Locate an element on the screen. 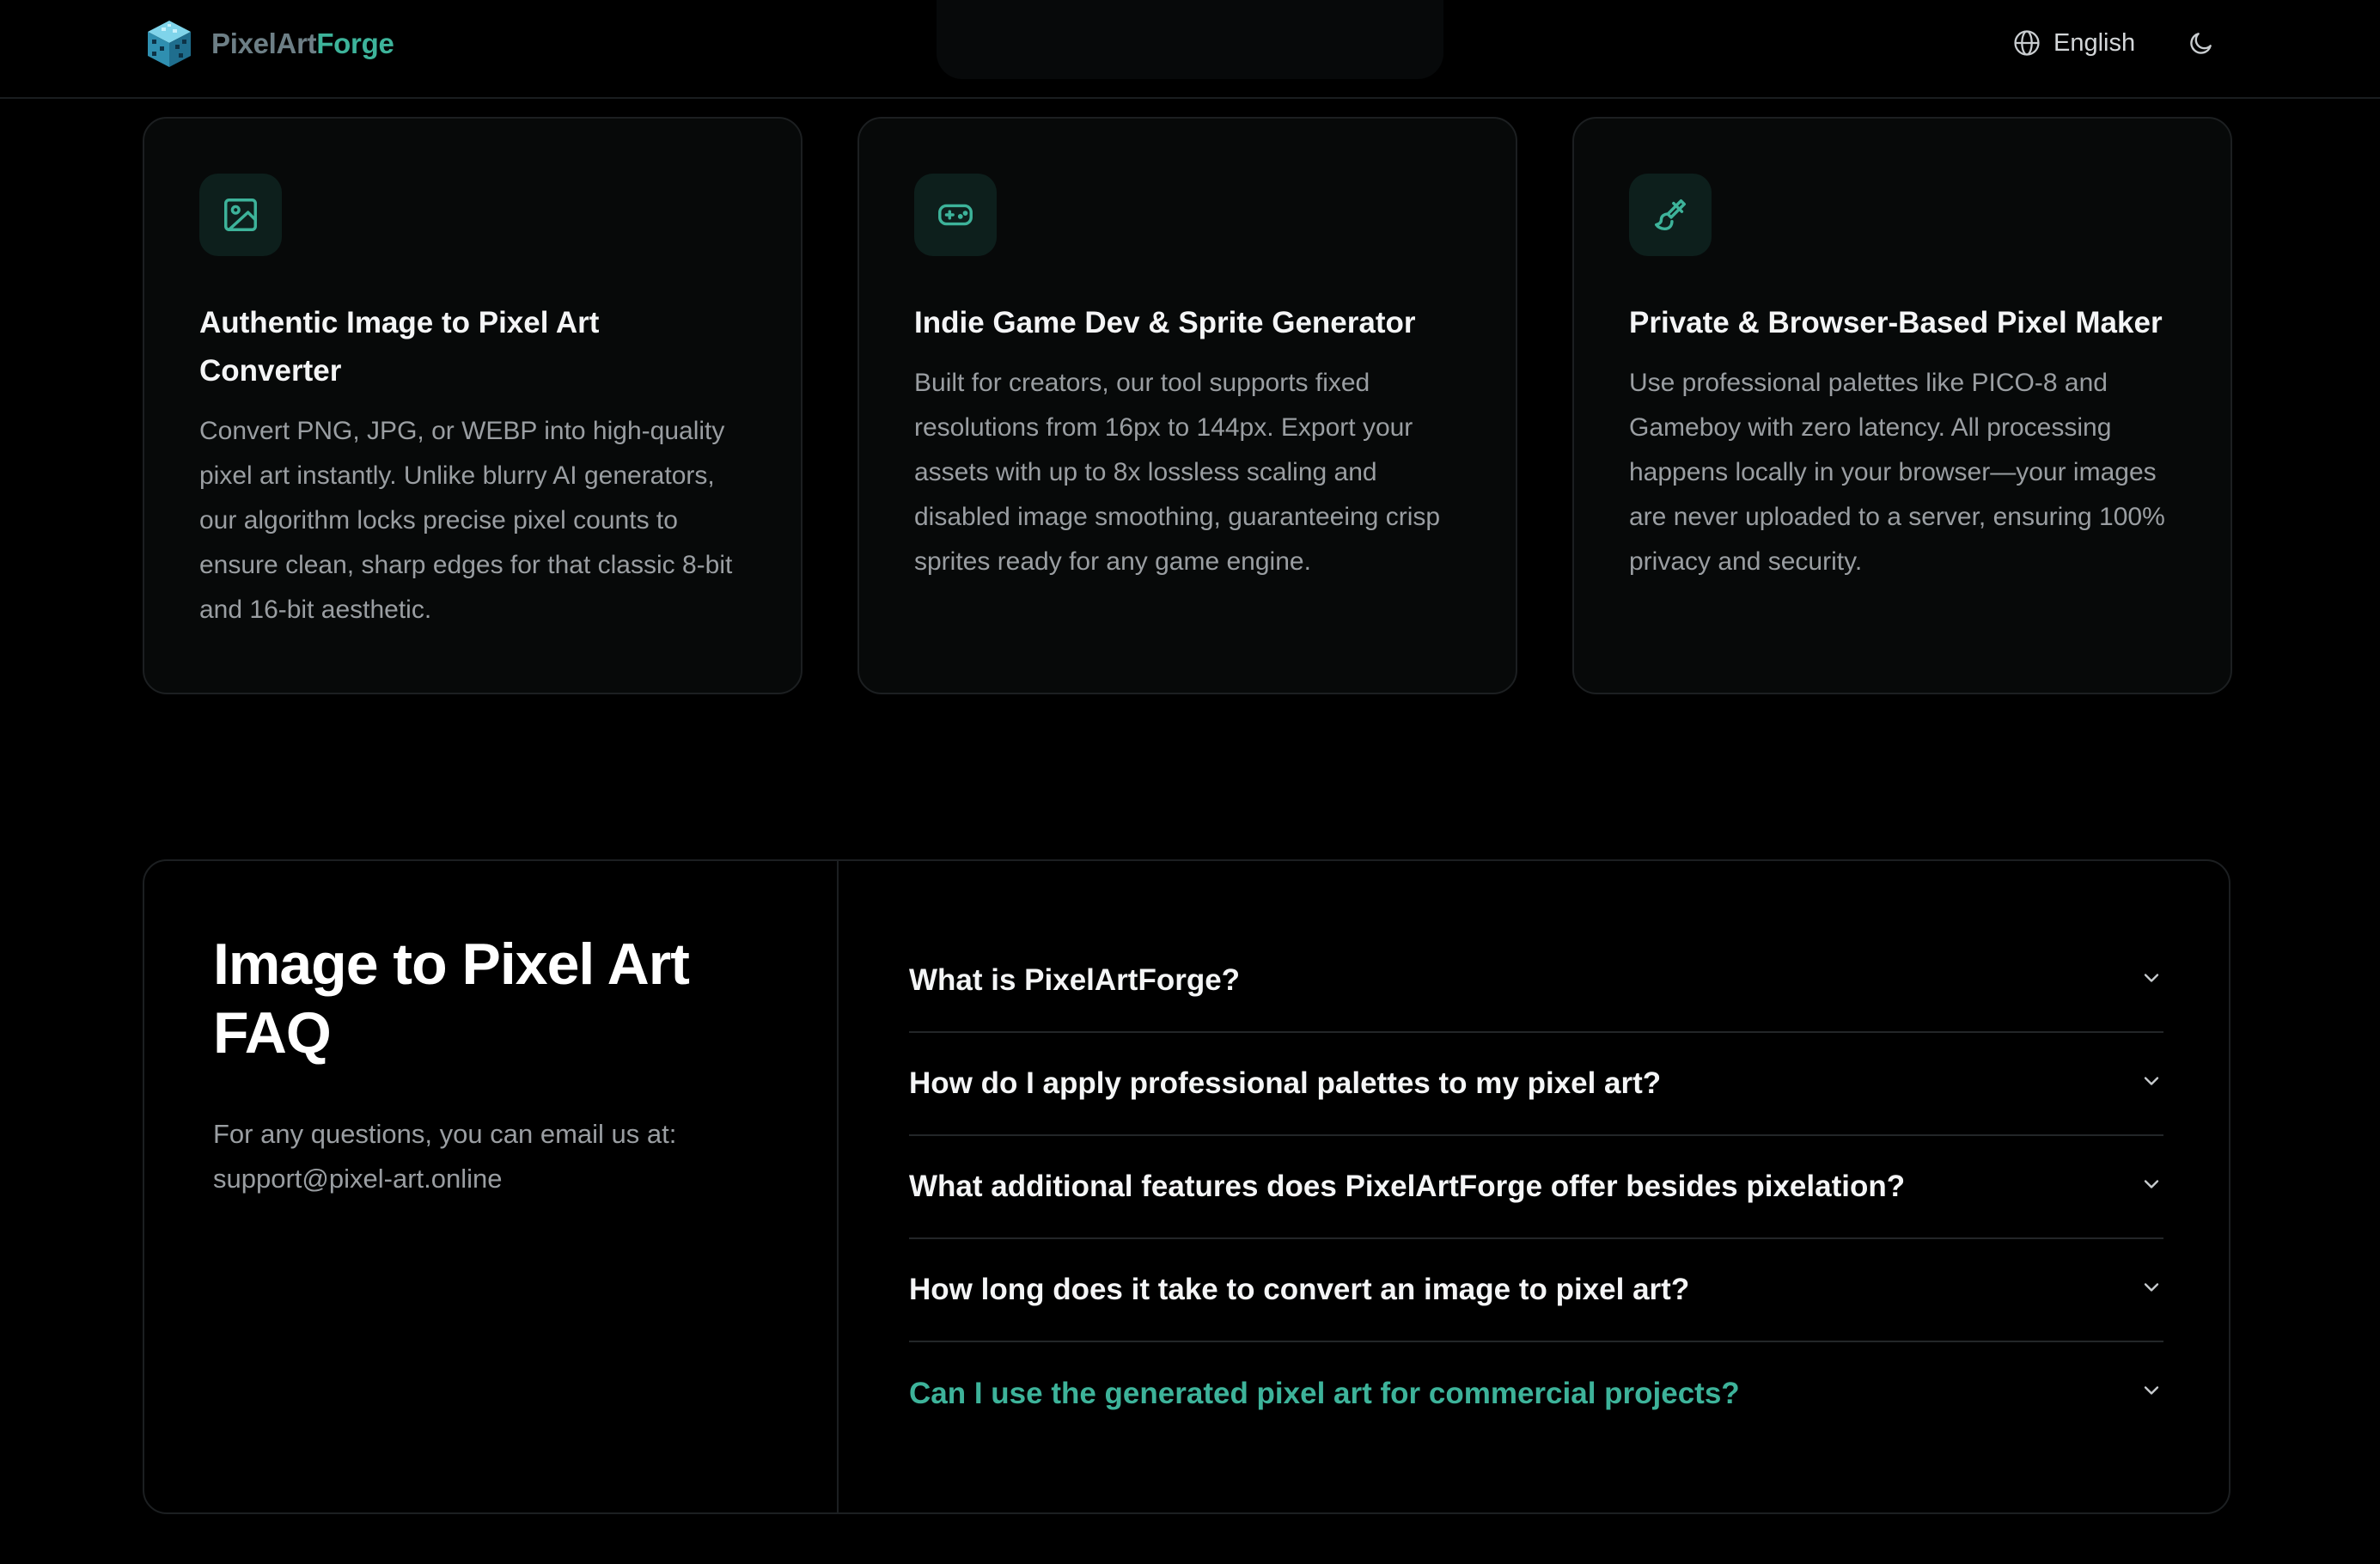  brand-name-part2: Forge is located at coordinates (355, 43).